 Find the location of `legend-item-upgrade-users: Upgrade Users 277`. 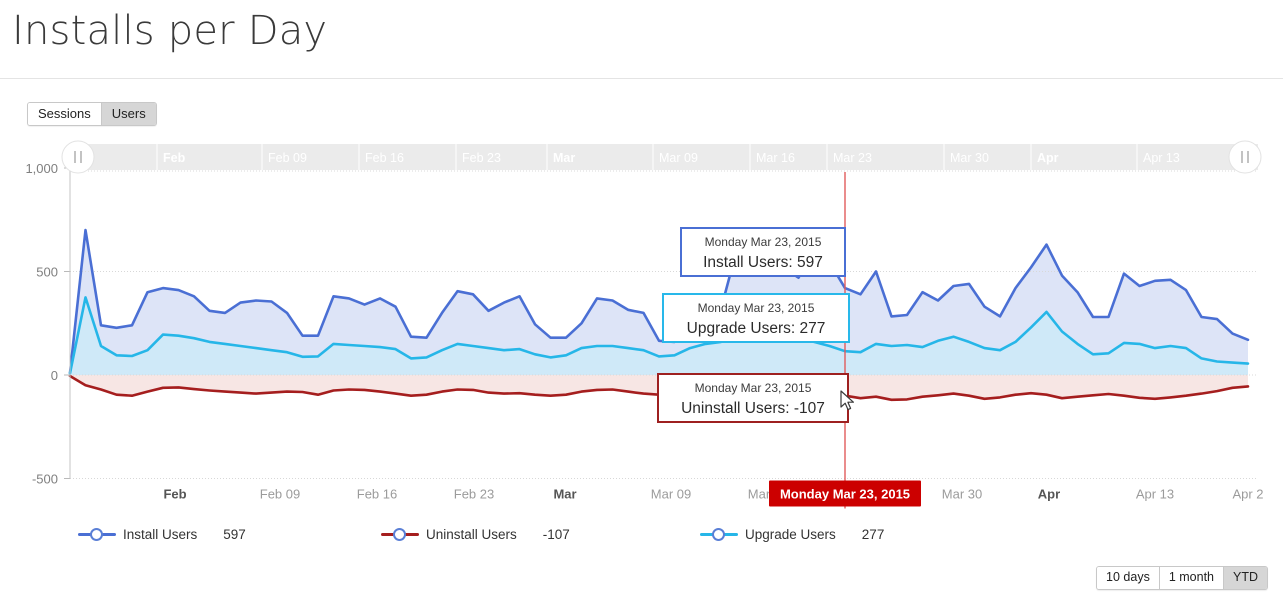

legend-item-upgrade-users: Upgrade Users 277 is located at coordinates (792, 534).